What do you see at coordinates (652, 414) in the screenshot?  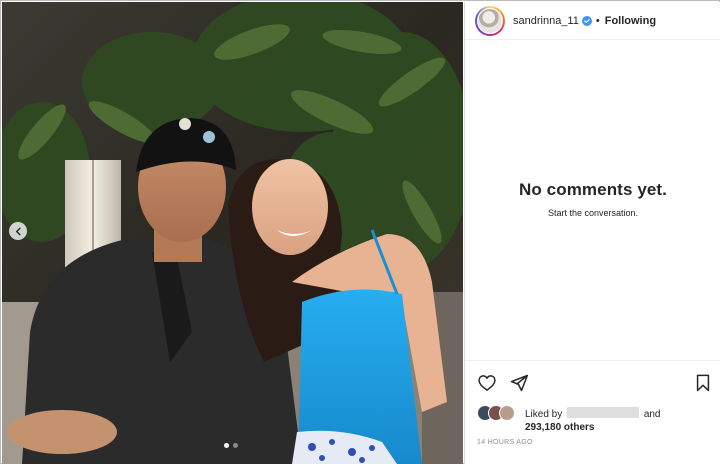 I see `liked-by-and: and` at bounding box center [652, 414].